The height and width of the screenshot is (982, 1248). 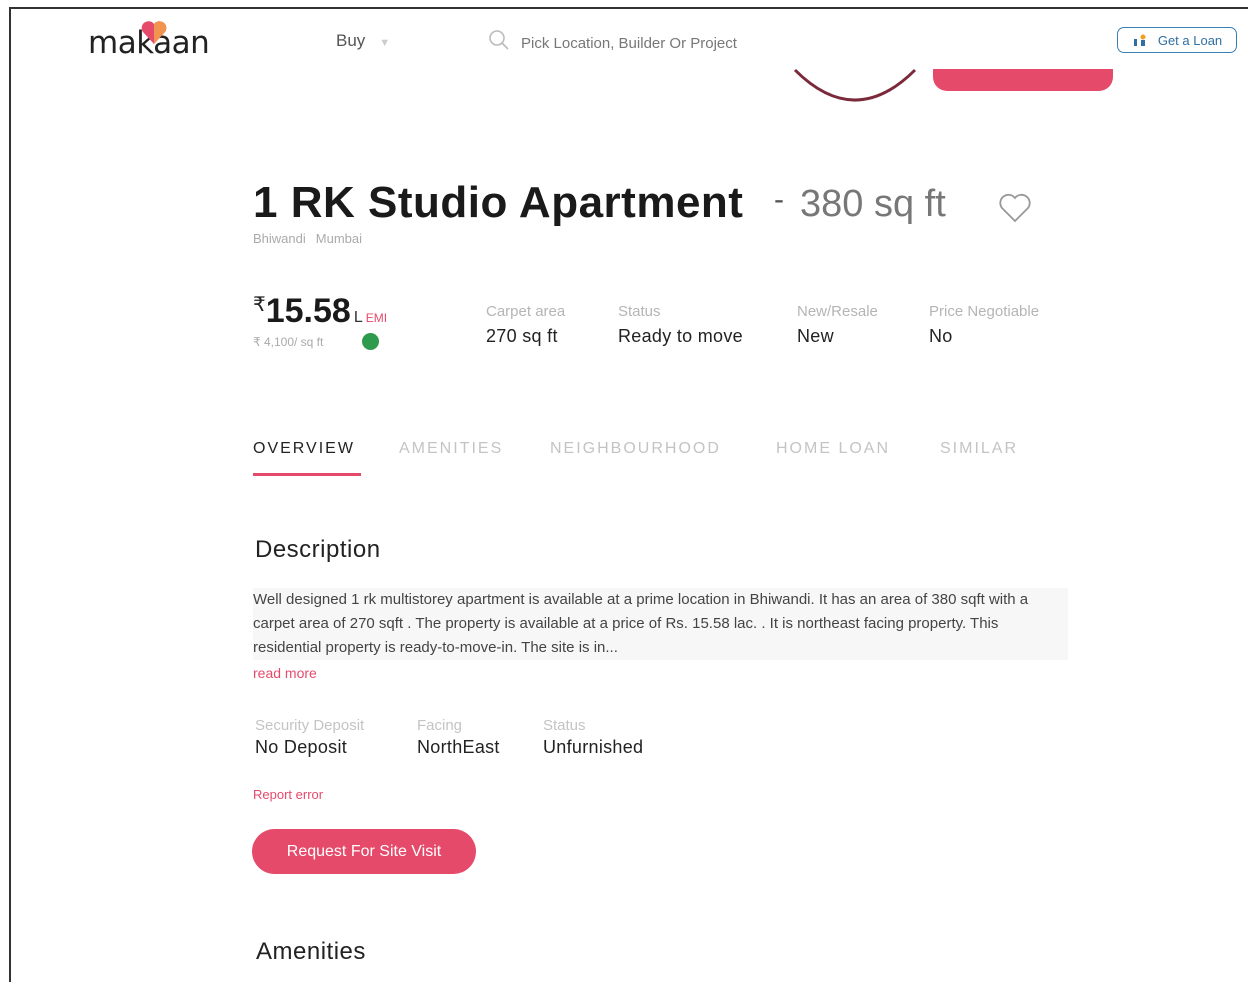 I want to click on detail-furnishing-status: Status Unfurnished, so click(x=593, y=737).